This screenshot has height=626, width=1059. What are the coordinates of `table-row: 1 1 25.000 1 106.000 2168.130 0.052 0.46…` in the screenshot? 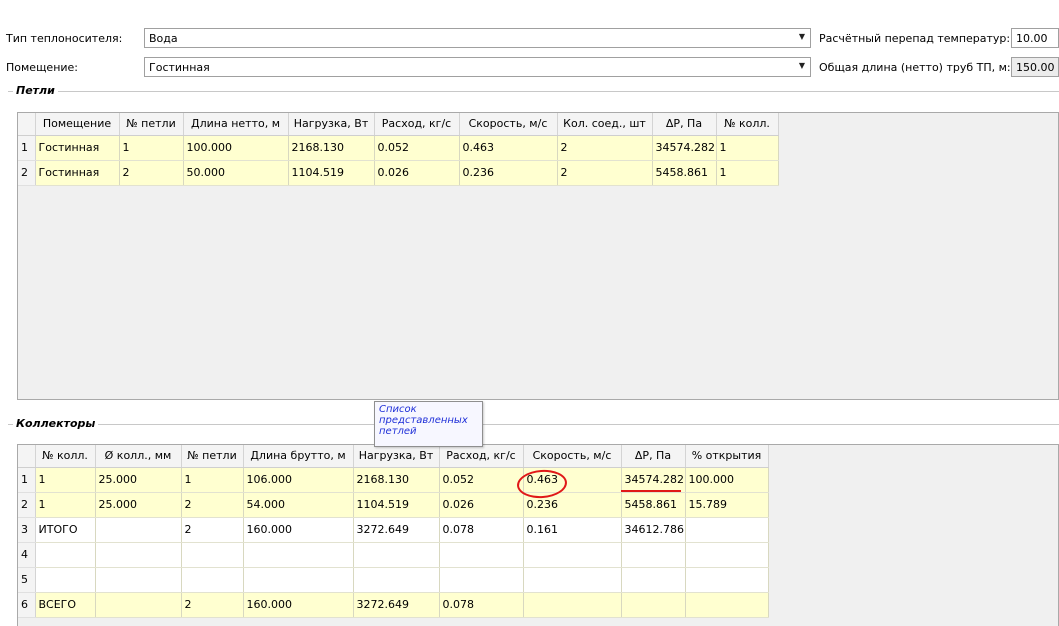 It's located at (393, 480).